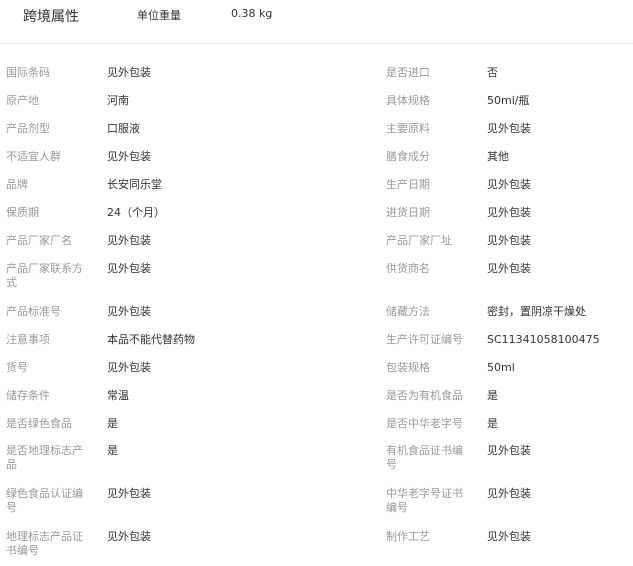 The image size is (633, 566). What do you see at coordinates (44, 275) in the screenshot?
I see `attribute-label: 产品厂家联系方式` at bounding box center [44, 275].